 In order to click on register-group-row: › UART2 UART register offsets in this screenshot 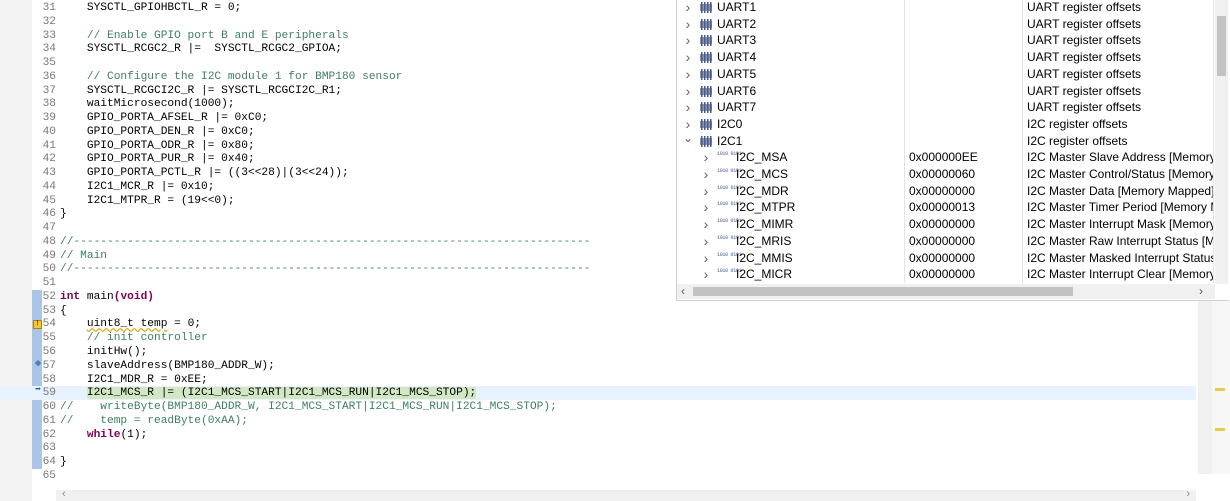, I will do `click(946, 24)`.